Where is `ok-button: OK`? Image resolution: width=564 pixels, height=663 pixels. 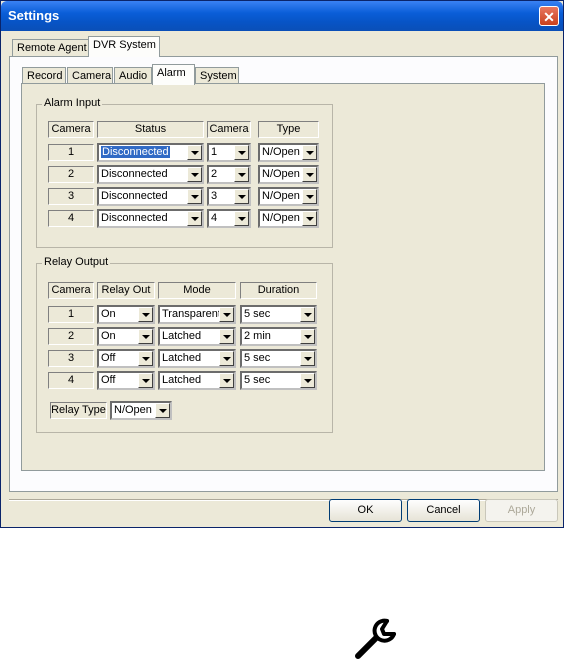
ok-button: OK is located at coordinates (365, 510).